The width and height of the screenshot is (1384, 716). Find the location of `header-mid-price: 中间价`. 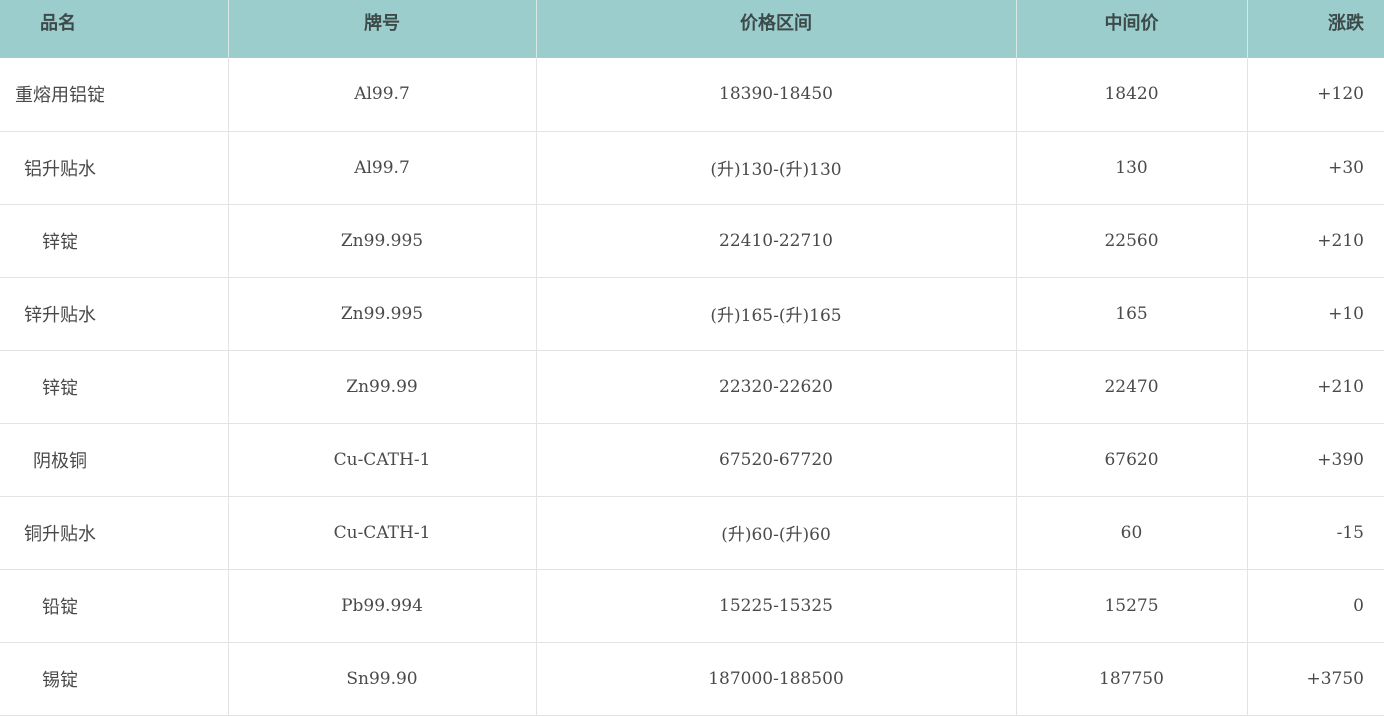

header-mid-price: 中间价 is located at coordinates (1131, 29).